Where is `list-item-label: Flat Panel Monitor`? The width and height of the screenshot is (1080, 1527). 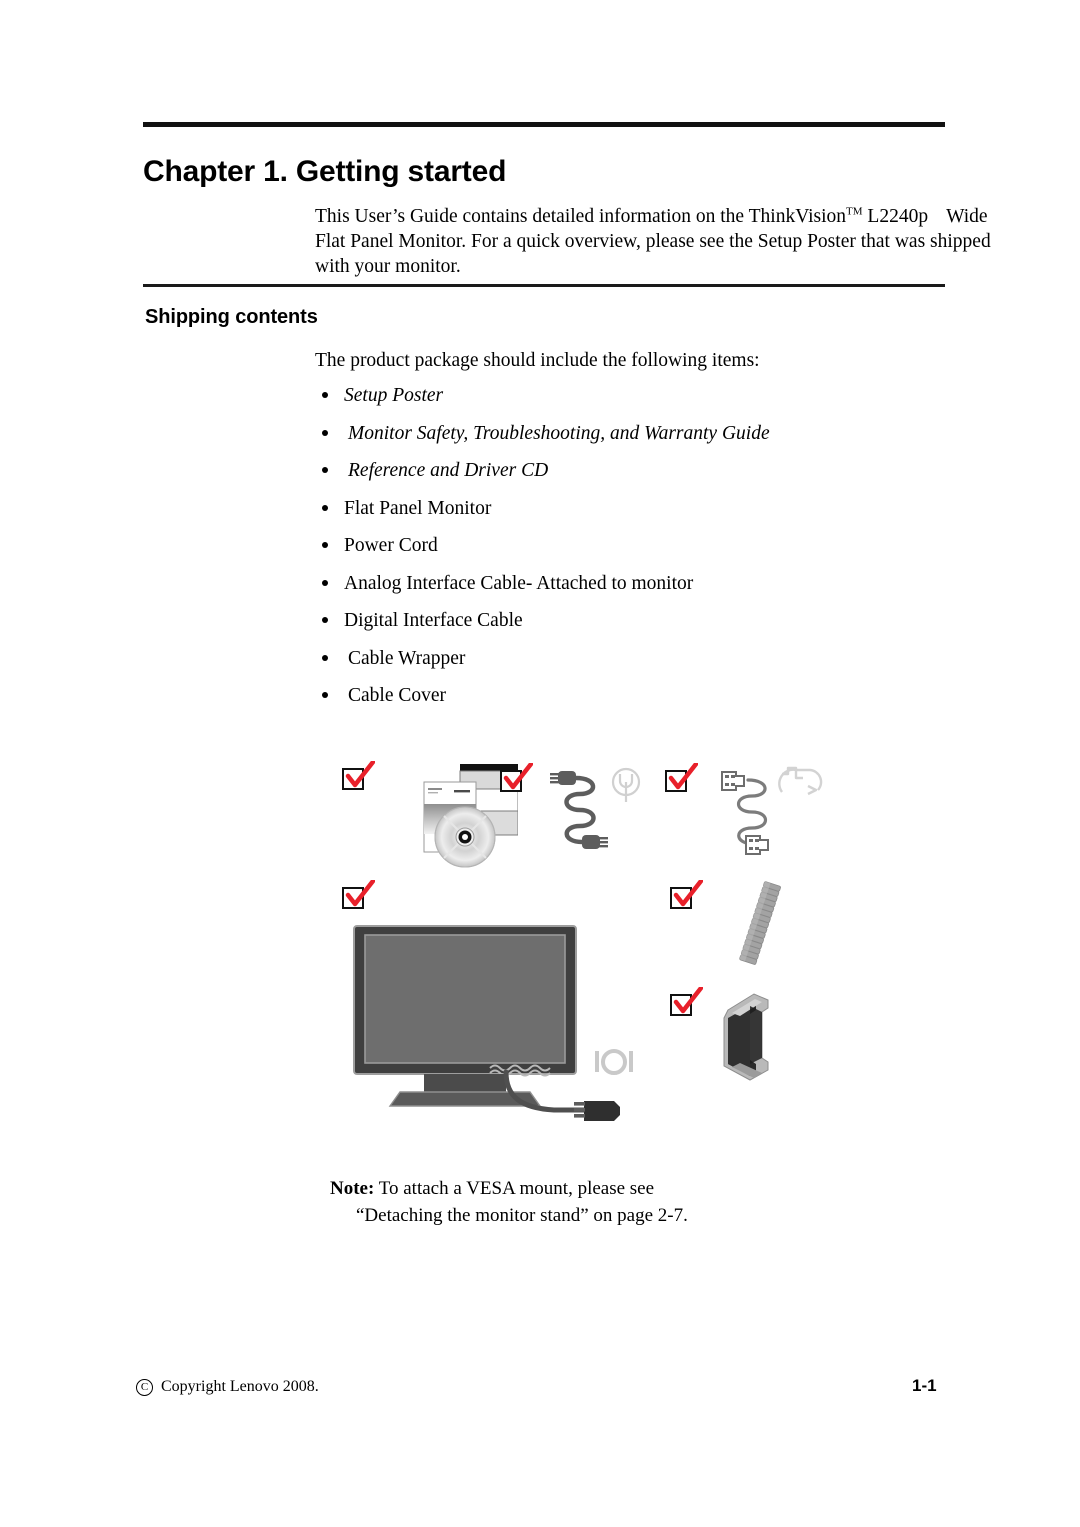
list-item-label: Flat Panel Monitor is located at coordinates (418, 508).